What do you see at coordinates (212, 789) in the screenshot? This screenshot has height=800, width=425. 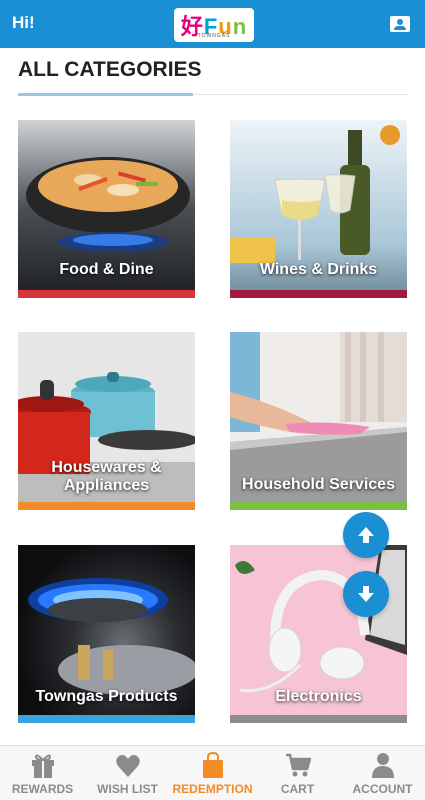 I see `tab-label: REDEMPTION` at bounding box center [212, 789].